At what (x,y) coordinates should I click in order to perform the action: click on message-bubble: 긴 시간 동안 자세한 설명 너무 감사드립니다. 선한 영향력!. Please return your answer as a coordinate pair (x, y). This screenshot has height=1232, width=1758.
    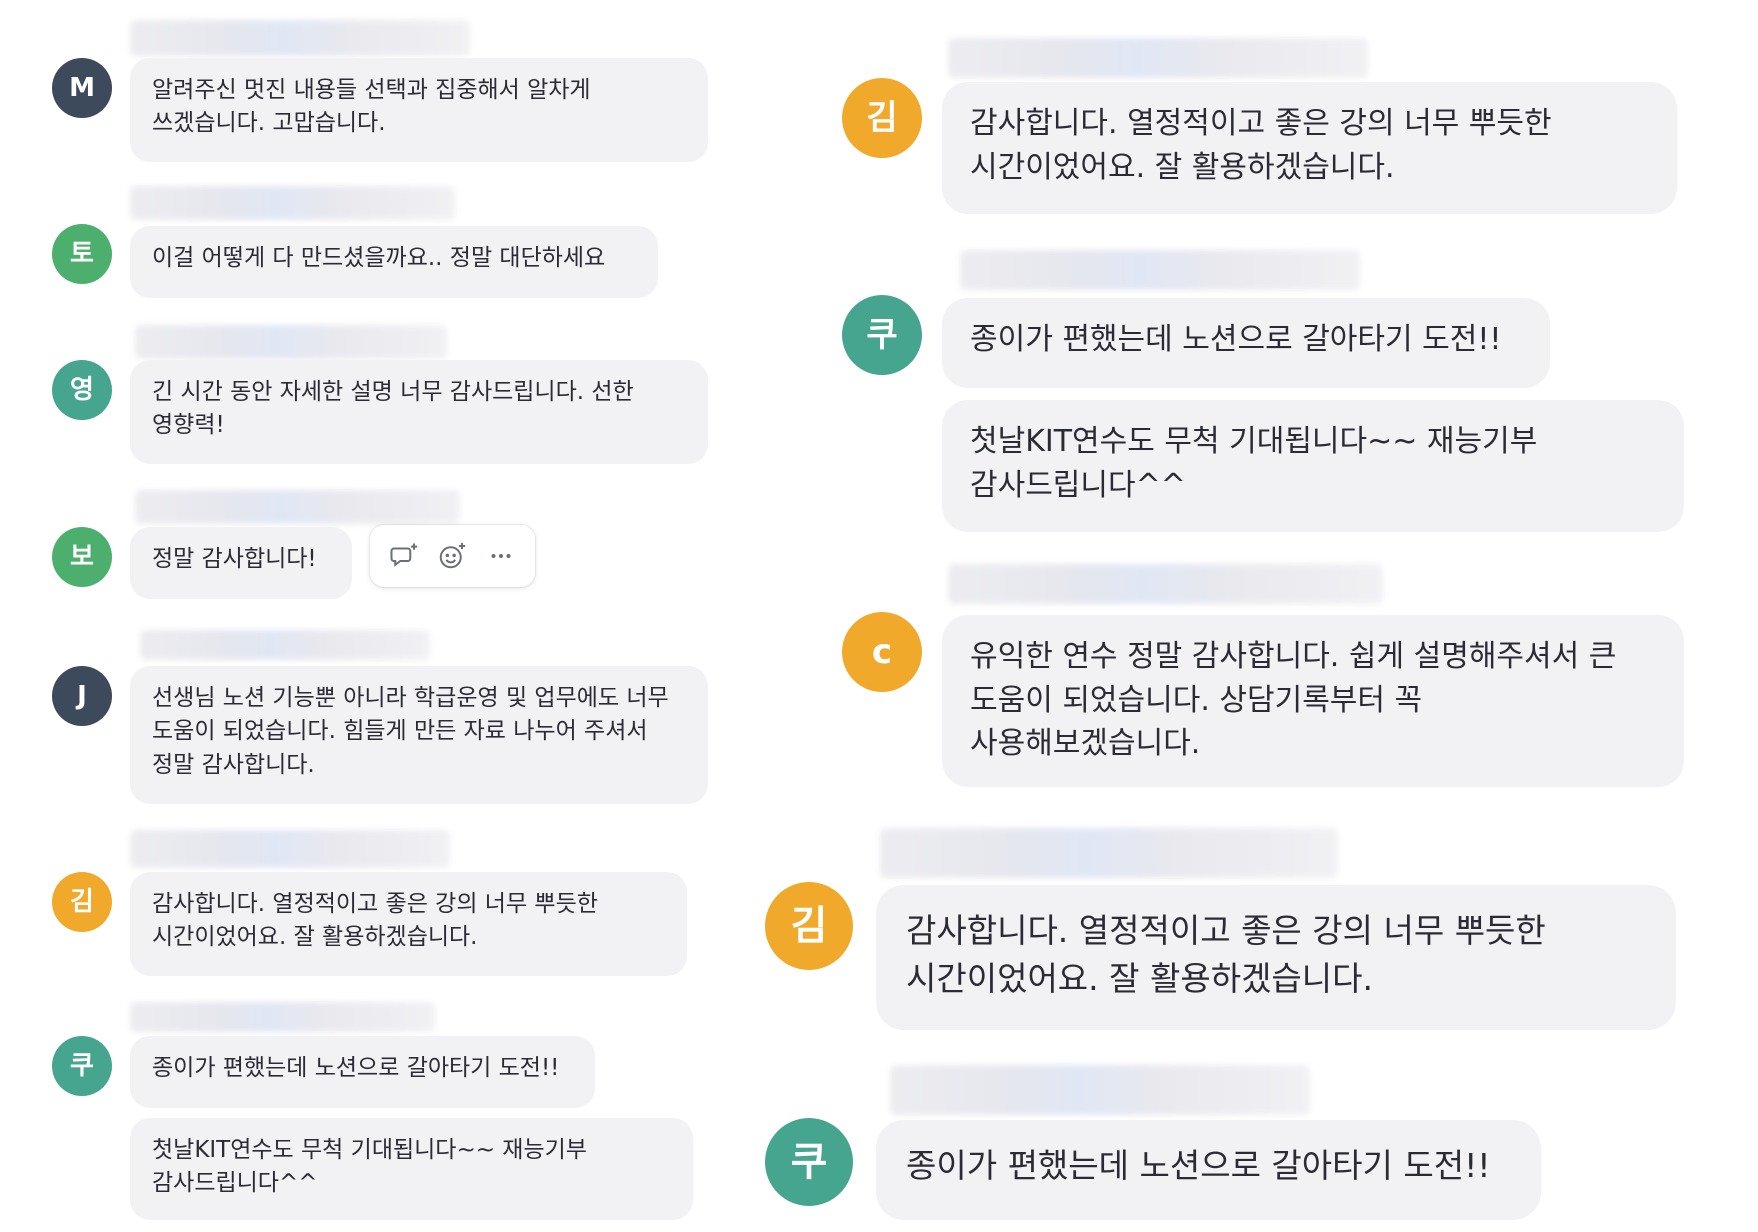
    Looking at the image, I should click on (419, 412).